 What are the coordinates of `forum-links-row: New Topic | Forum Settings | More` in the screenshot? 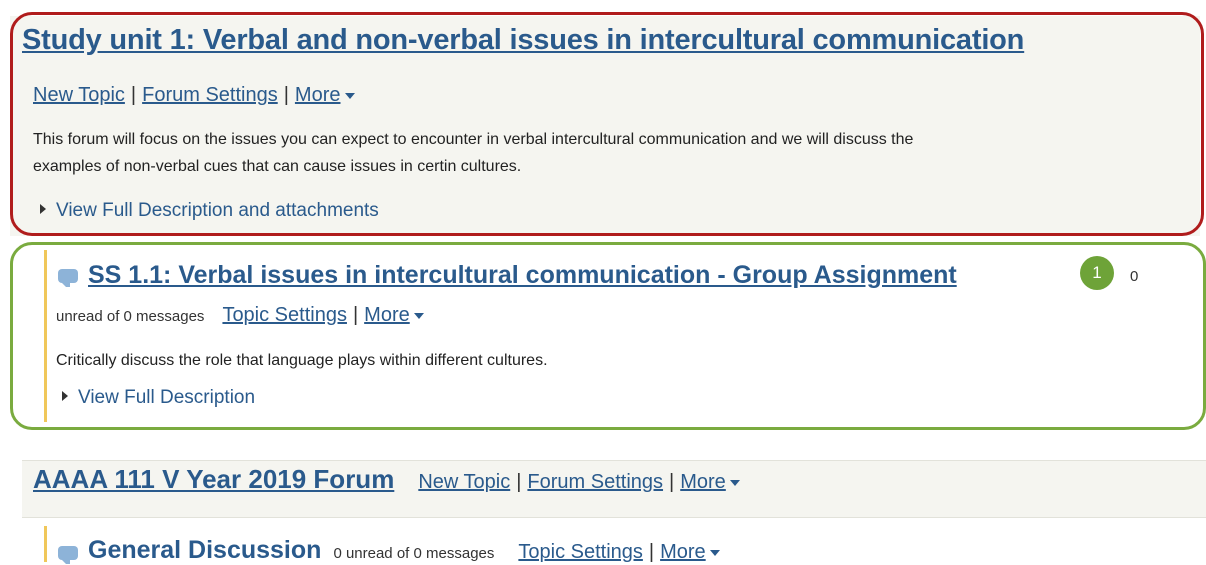 It's located at (194, 95).